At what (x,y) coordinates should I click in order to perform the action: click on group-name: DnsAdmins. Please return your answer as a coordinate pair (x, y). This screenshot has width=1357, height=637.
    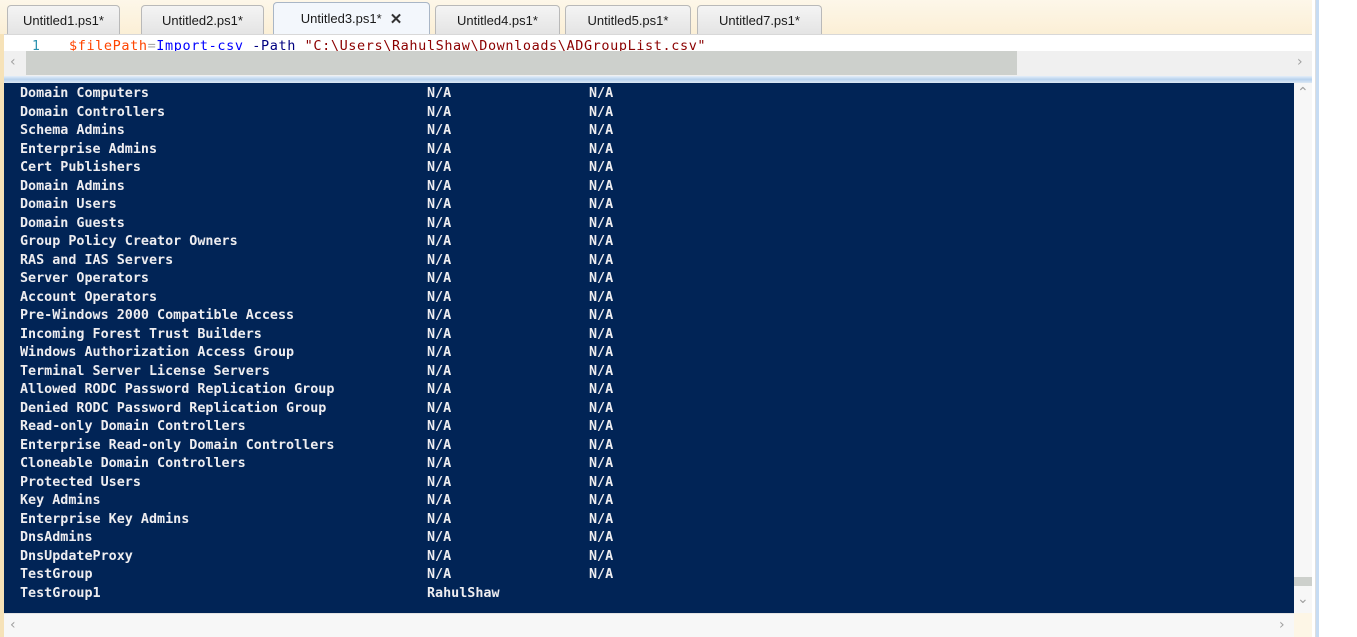
    Looking at the image, I should click on (56, 537).